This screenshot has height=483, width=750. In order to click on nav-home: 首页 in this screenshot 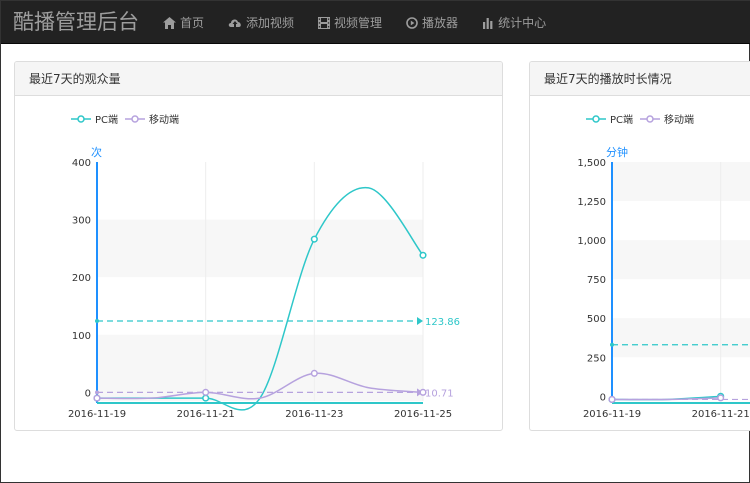, I will do `click(183, 22)`.